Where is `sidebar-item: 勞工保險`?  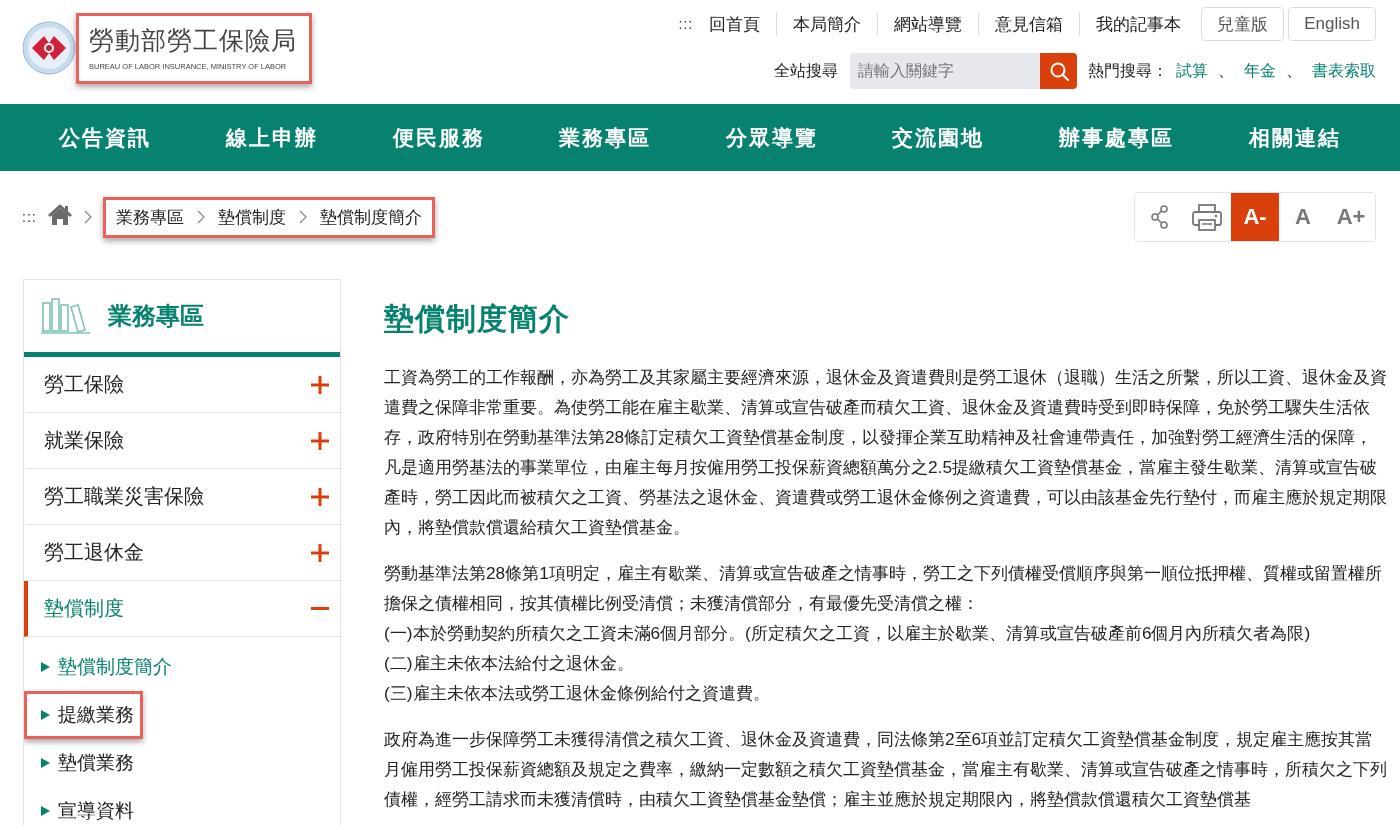 sidebar-item: 勞工保險 is located at coordinates (182, 385).